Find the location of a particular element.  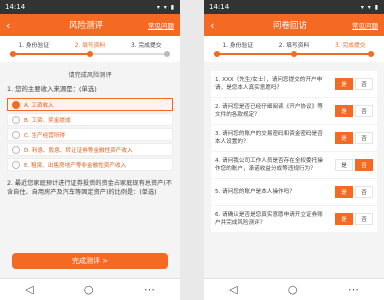

question-row-1: 1. XXX（先生/女士），请问您提交的开户申请，是您本人真实意愿吗？ 是 否 is located at coordinates (294, 84).